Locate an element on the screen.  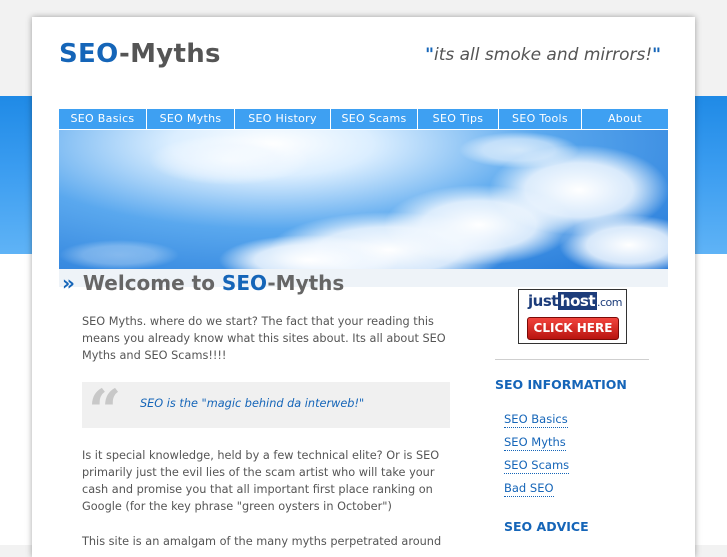
sidebar-link-seo-basics: SEO Basics is located at coordinates (536, 420).